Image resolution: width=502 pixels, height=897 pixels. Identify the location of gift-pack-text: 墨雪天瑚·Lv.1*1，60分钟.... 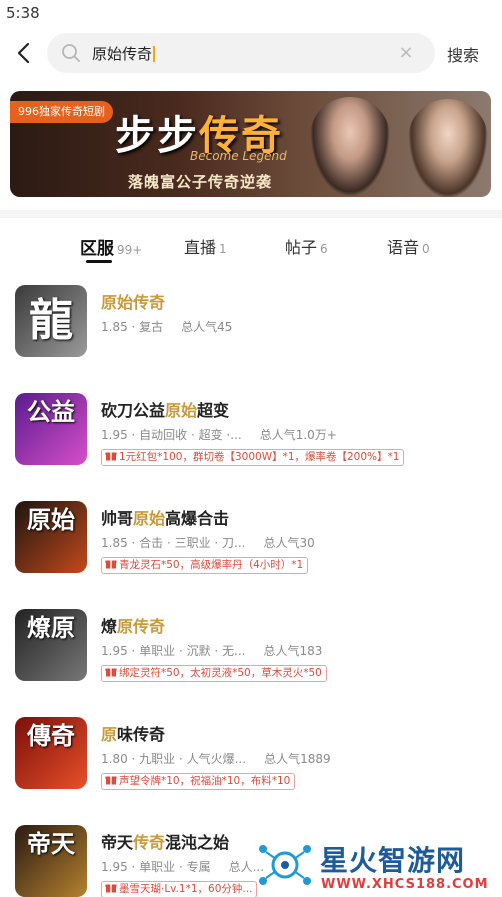
(186, 889).